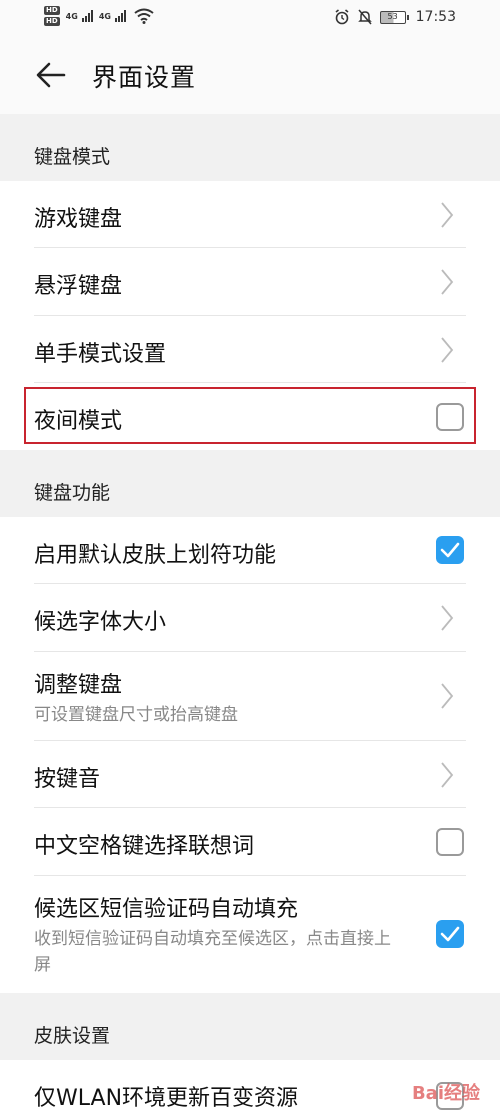 The height and width of the screenshot is (1111, 500). I want to click on row-label: 调整键盘, so click(78, 685).